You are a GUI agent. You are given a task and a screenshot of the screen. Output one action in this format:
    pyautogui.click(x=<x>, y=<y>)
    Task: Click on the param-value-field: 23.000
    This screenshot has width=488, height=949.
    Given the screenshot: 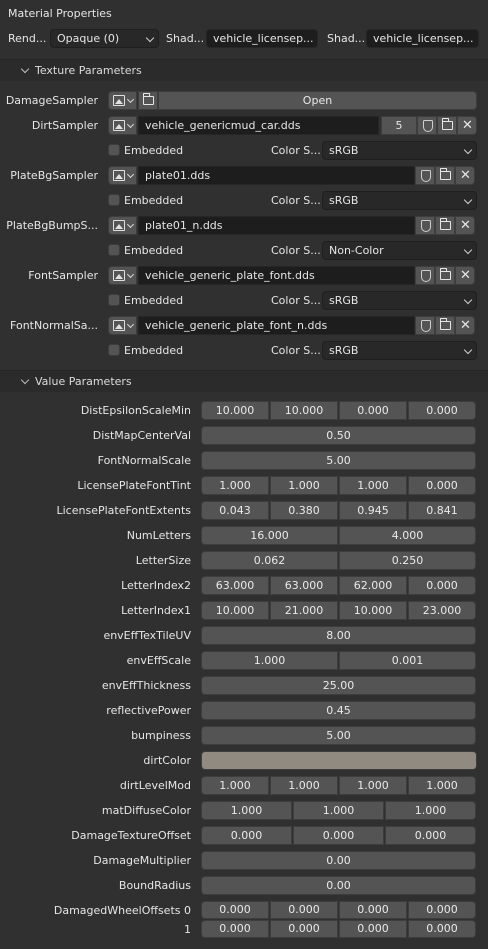 What is the action you would take?
    pyautogui.click(x=442, y=610)
    